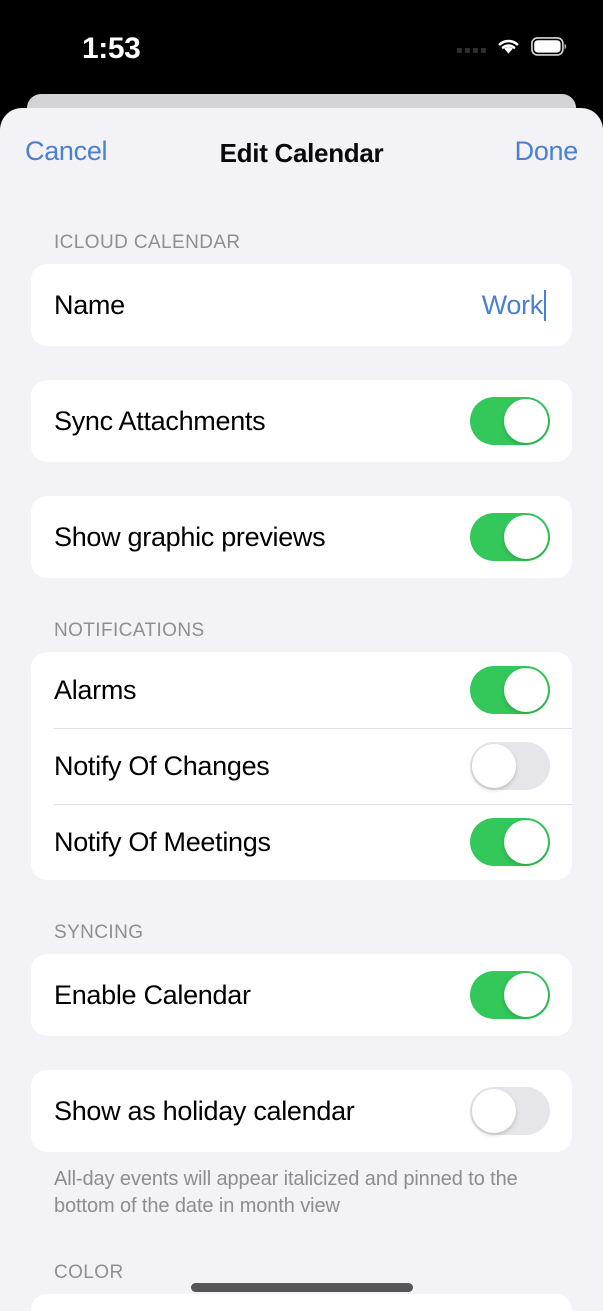 The width and height of the screenshot is (603, 1311). I want to click on toggle-show-graphic-previews, so click(510, 537).